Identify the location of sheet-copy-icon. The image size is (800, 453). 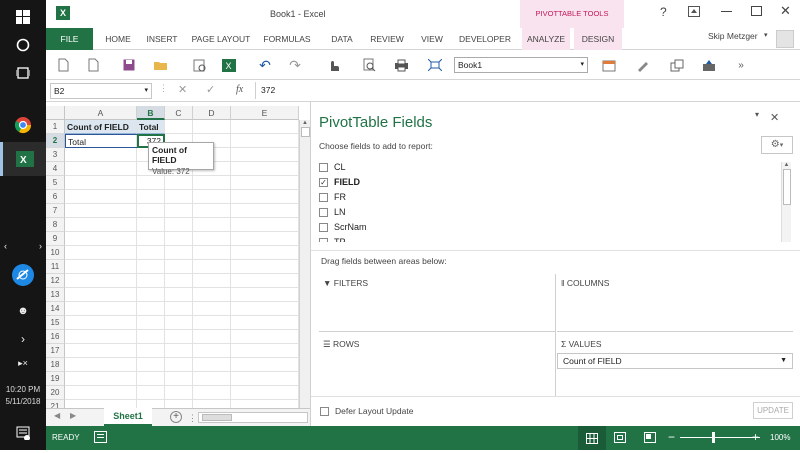
(677, 65).